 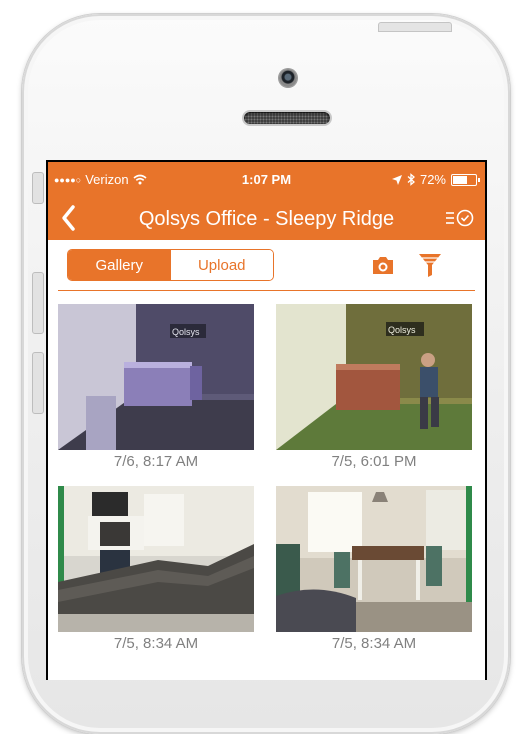 I want to click on volume-up-button, so click(x=38, y=303).